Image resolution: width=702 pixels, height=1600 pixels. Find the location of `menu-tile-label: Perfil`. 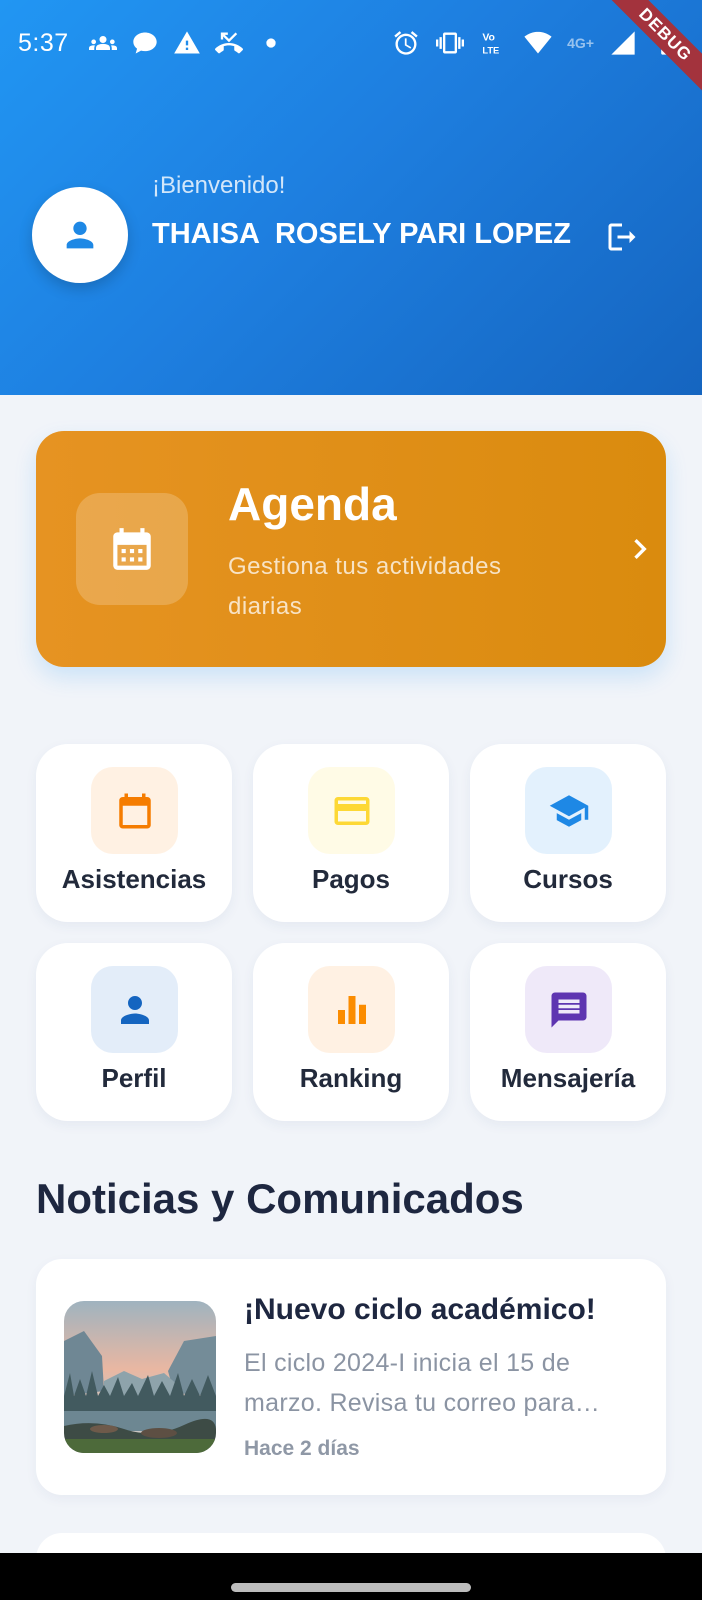

menu-tile-label: Perfil is located at coordinates (134, 1078).